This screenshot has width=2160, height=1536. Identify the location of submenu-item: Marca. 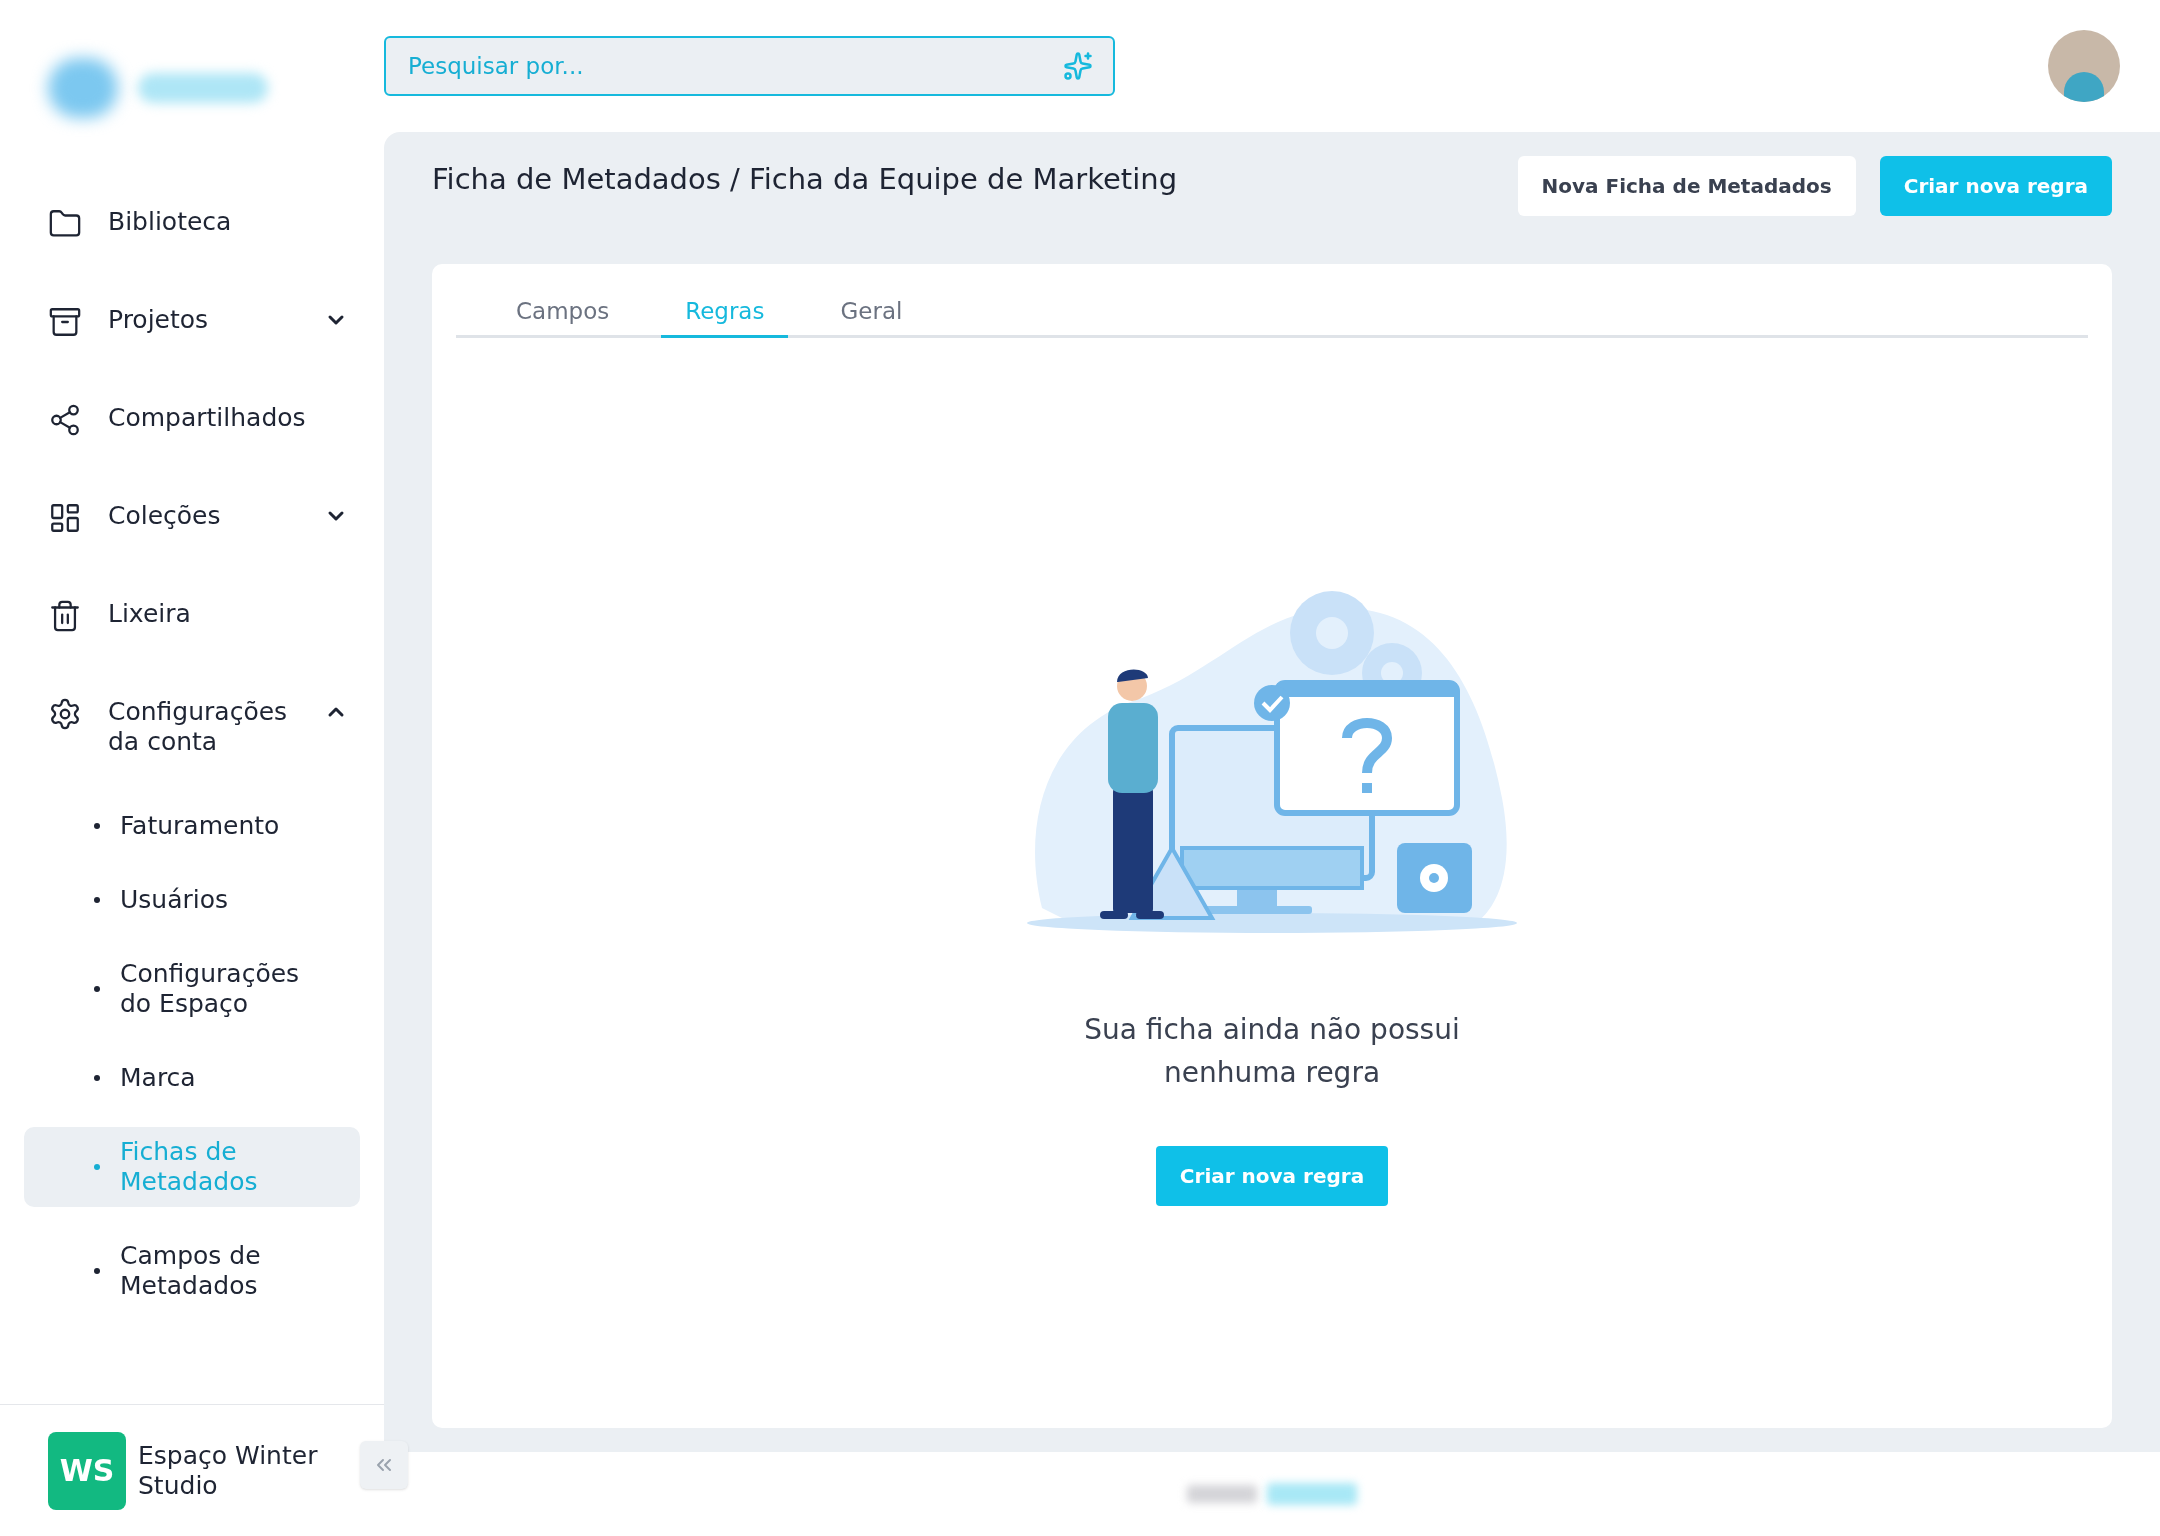
(192, 1078).